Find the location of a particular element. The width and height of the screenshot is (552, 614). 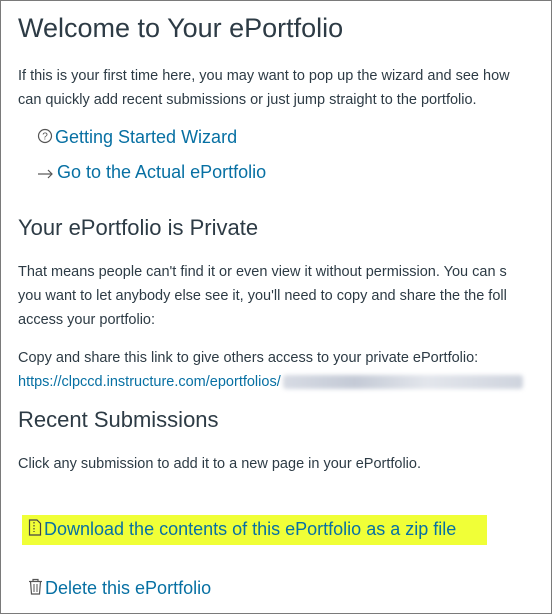

delete-eportfolio-link: Delete this ePortfolio is located at coordinates (119, 589).